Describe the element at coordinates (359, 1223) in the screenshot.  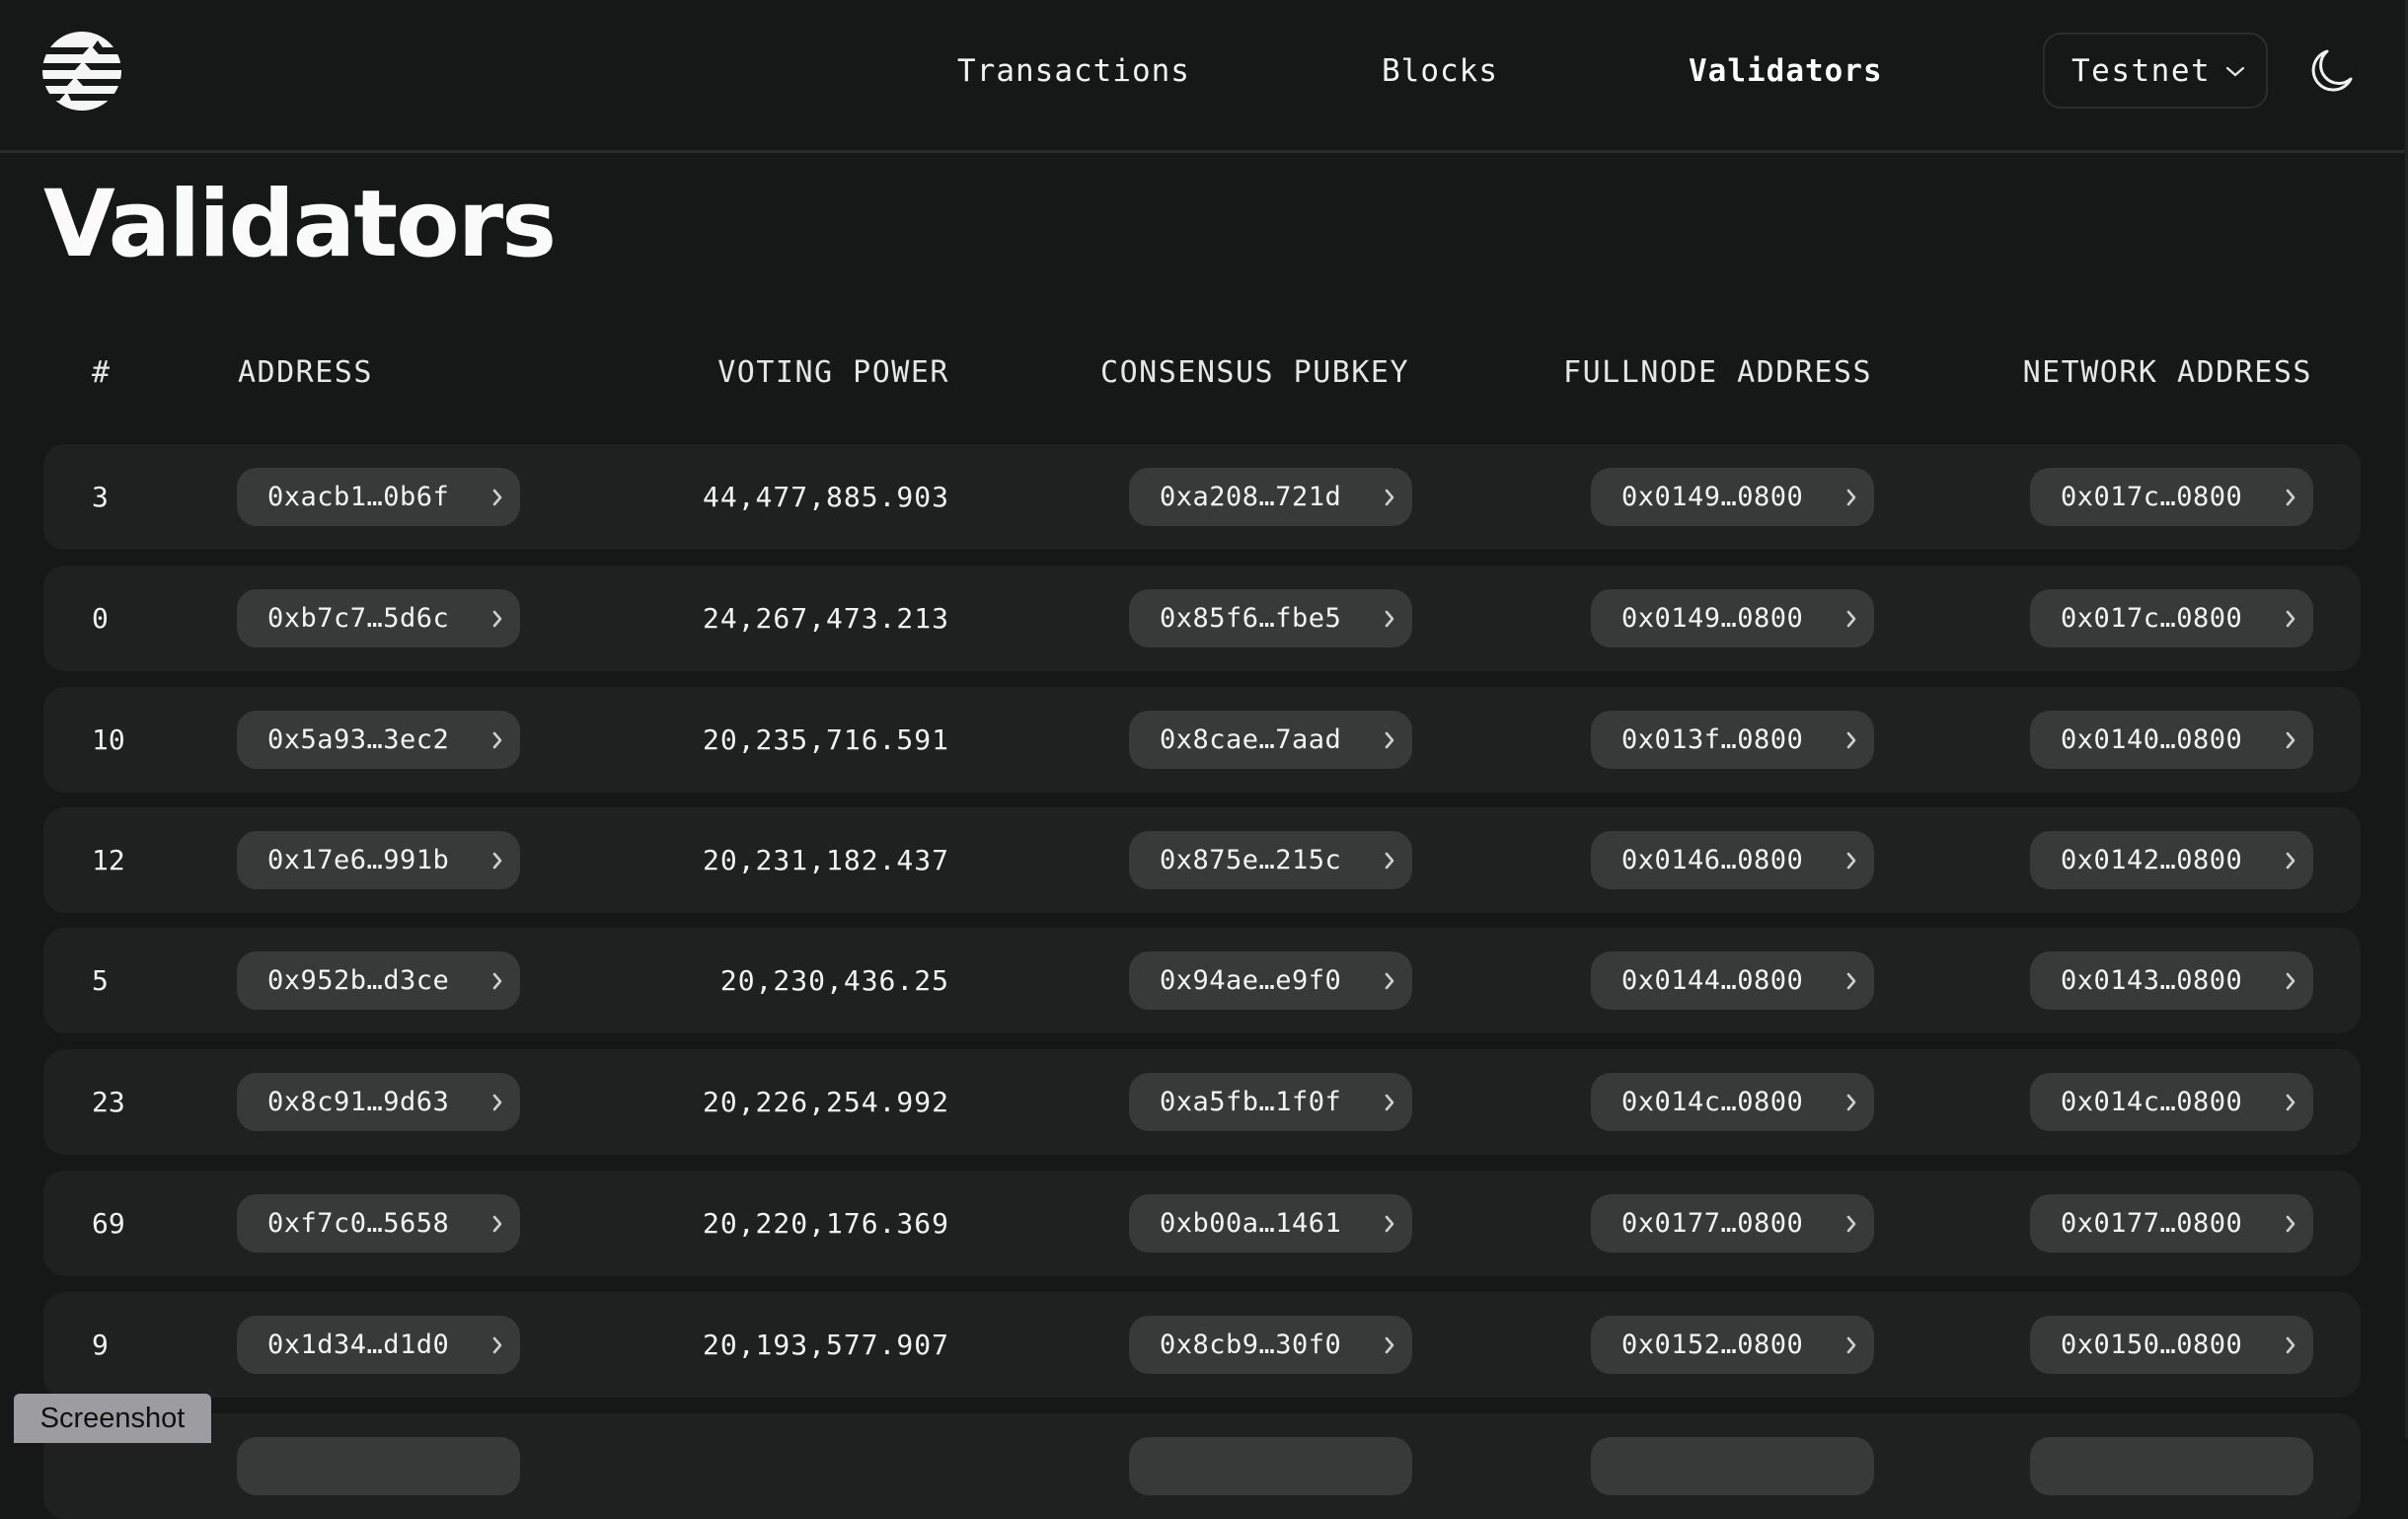
I see `address-chip-text: 0xf7c0…5658` at that location.